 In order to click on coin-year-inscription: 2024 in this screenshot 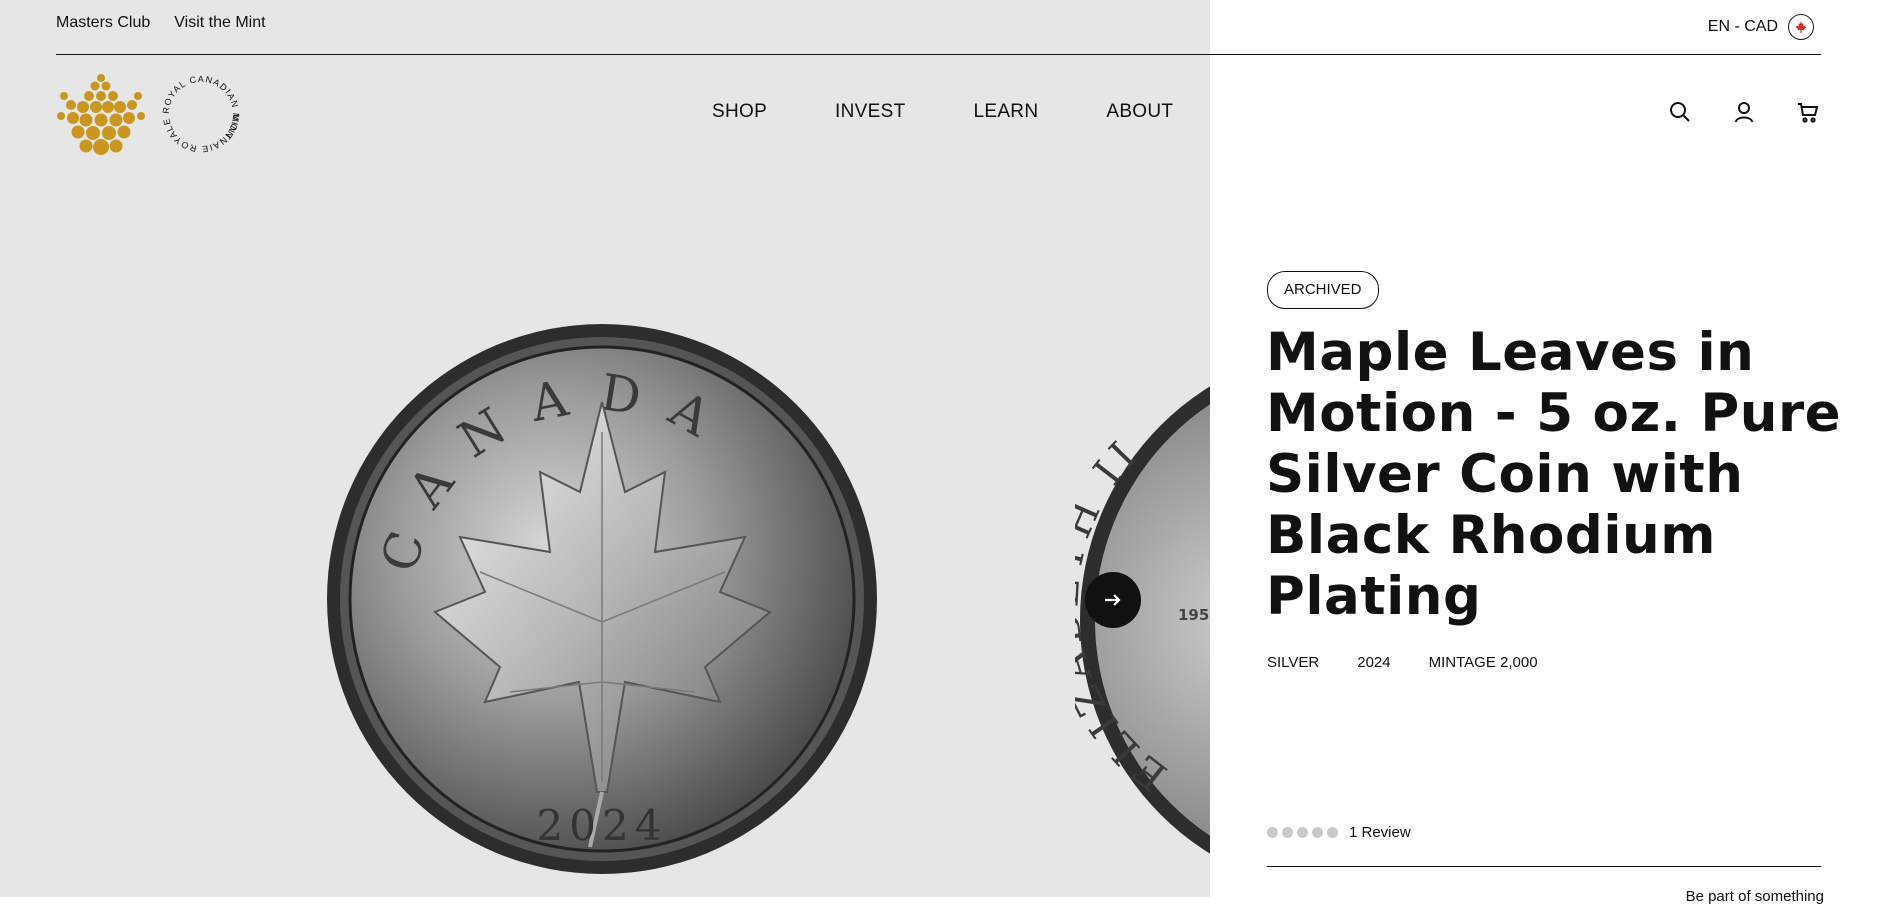, I will do `click(602, 825)`.